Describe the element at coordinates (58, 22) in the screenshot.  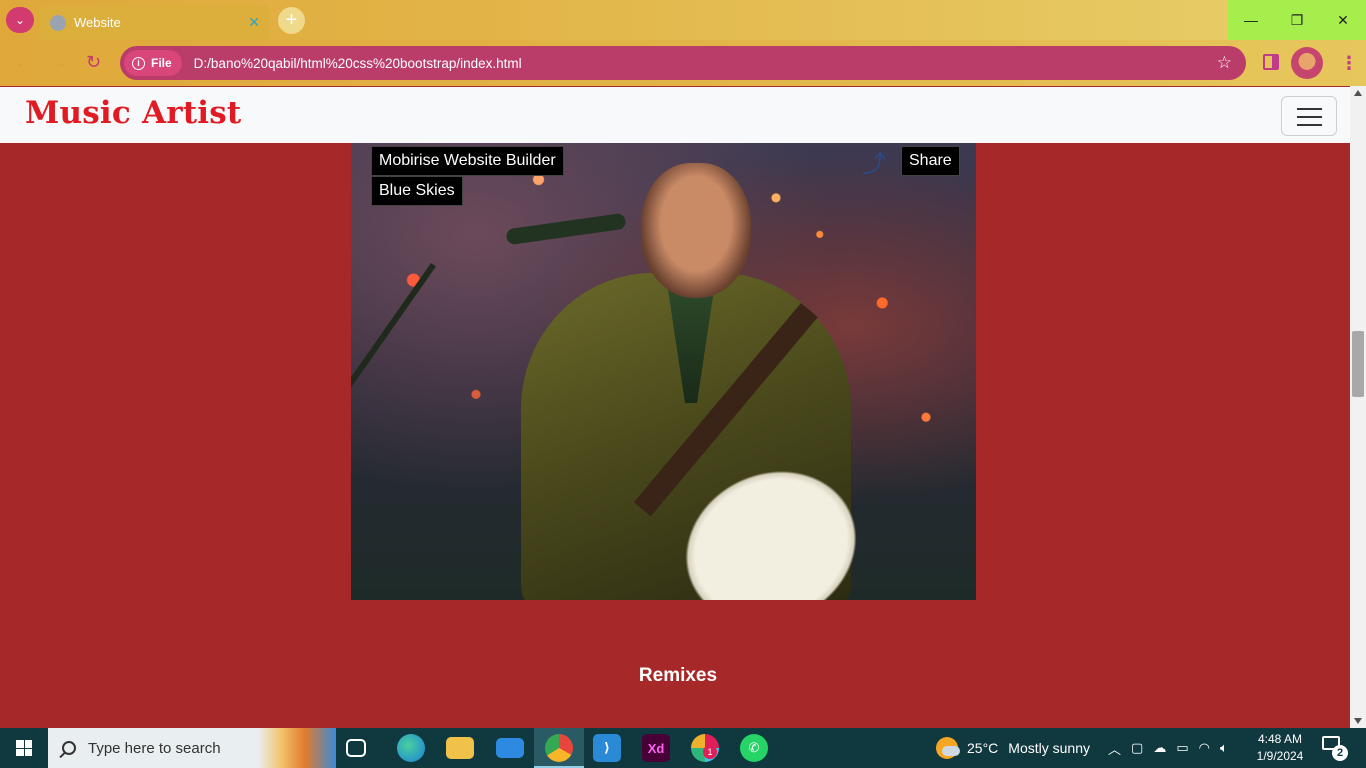
I see `globe-icon` at that location.